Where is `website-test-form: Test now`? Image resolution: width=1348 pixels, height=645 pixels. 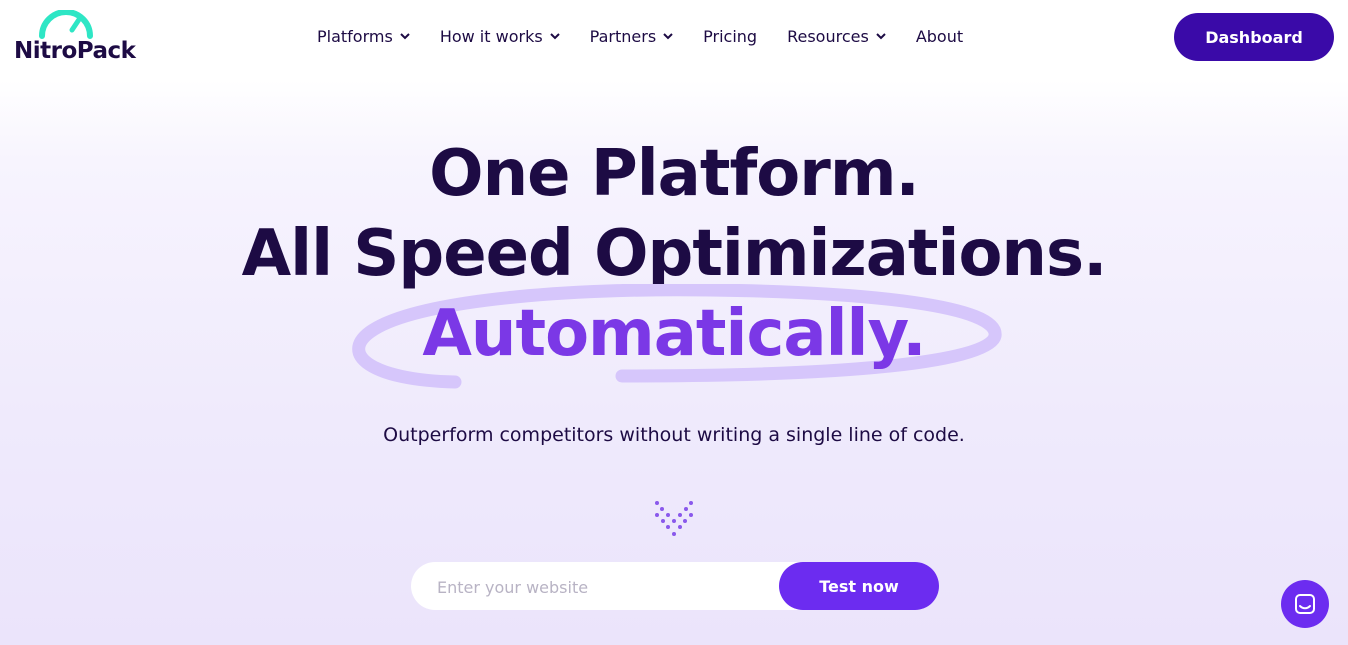
website-test-form: Test now is located at coordinates (675, 587).